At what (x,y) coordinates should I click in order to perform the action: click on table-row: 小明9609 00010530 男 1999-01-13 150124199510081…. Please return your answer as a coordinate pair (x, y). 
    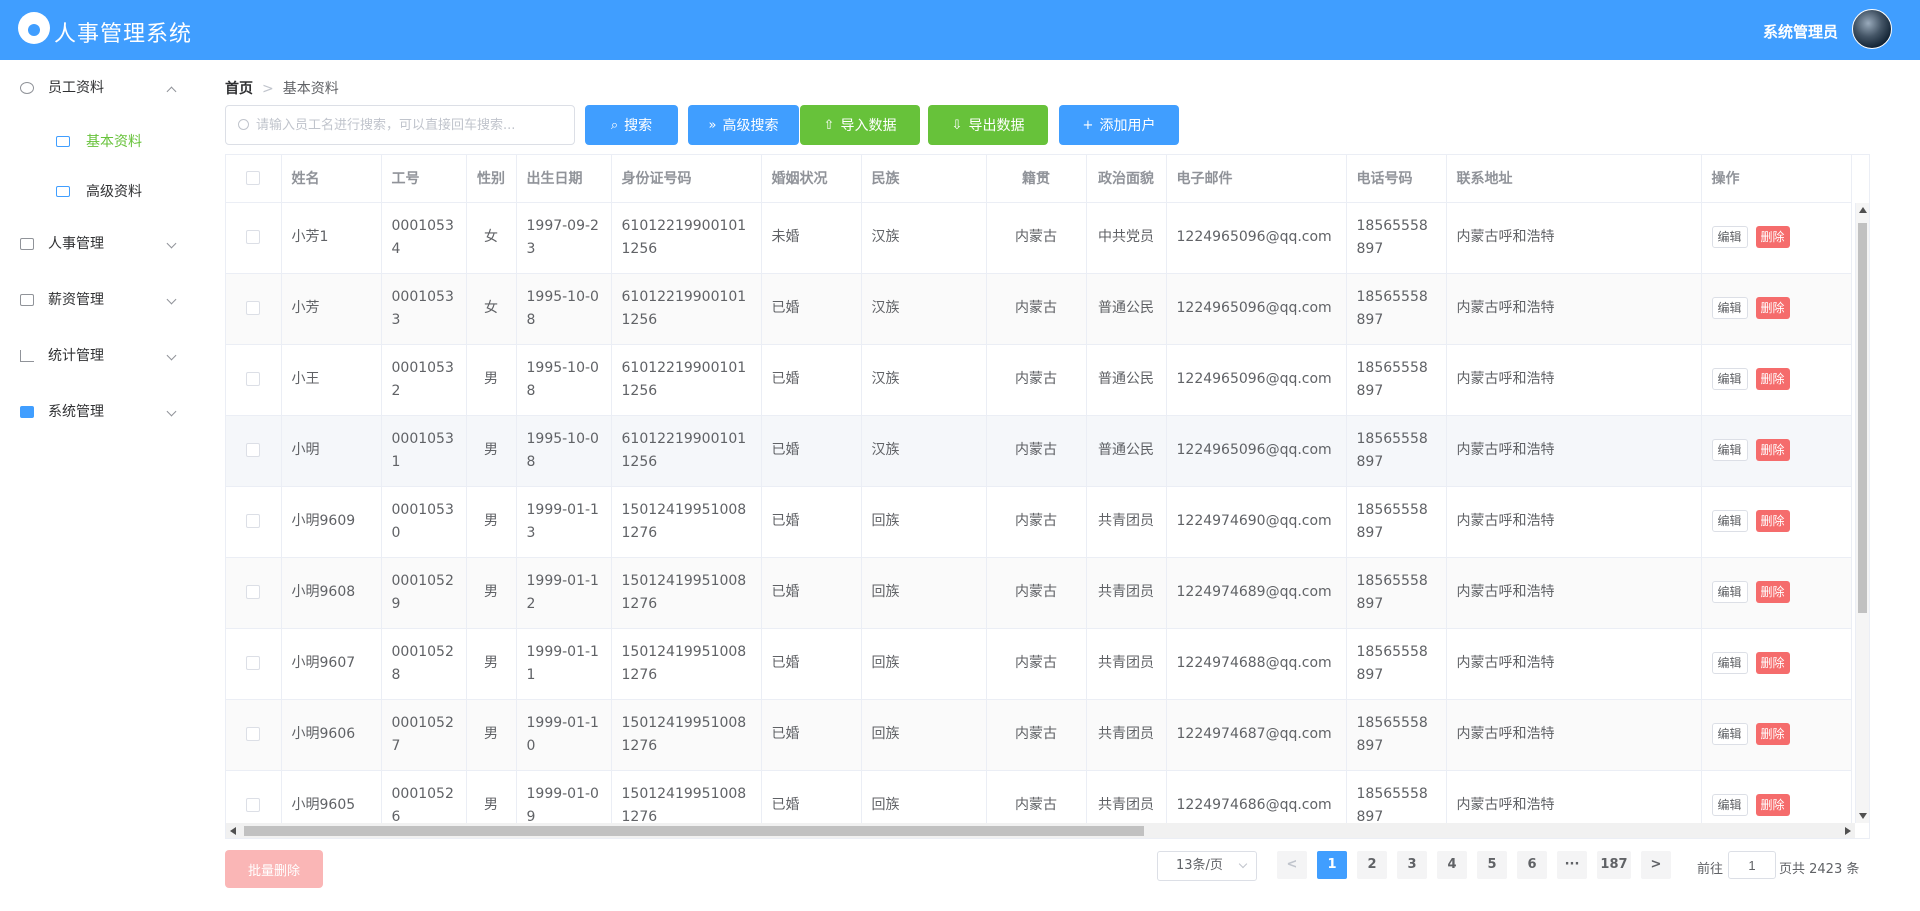
    Looking at the image, I should click on (1039, 522).